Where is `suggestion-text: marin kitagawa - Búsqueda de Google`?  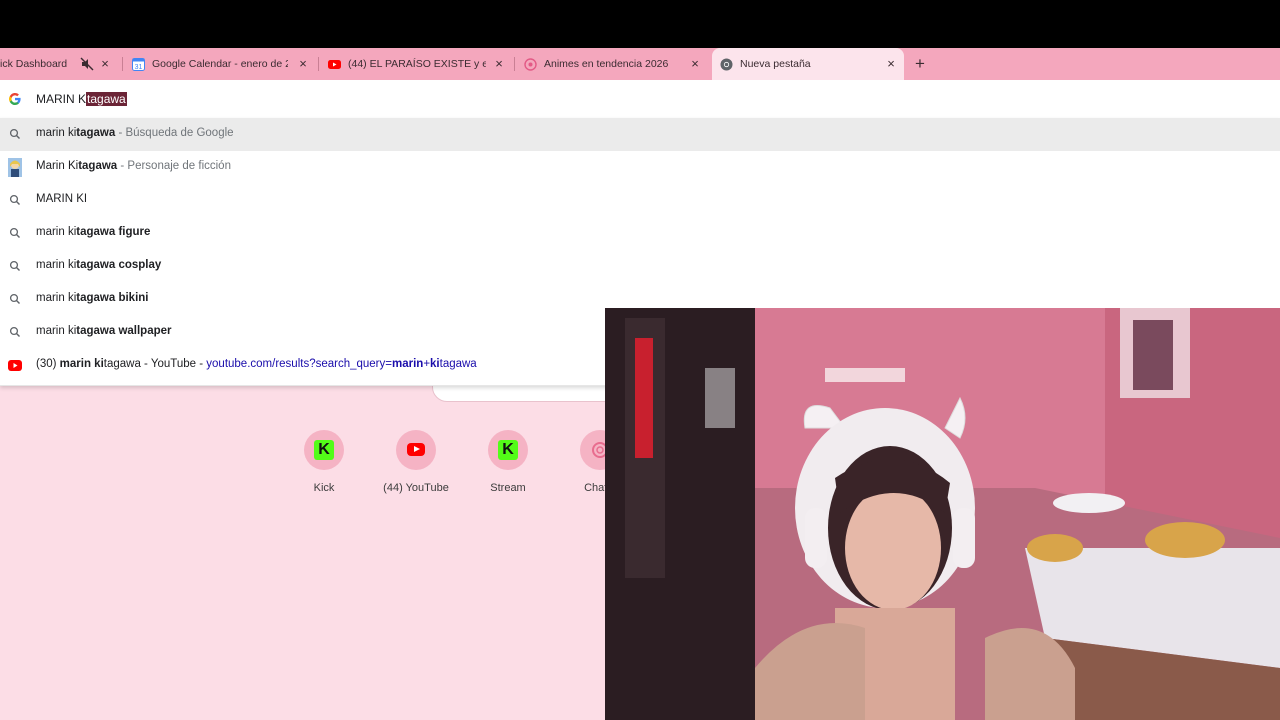
suggestion-text: marin kitagawa - Búsqueda de Google is located at coordinates (135, 133).